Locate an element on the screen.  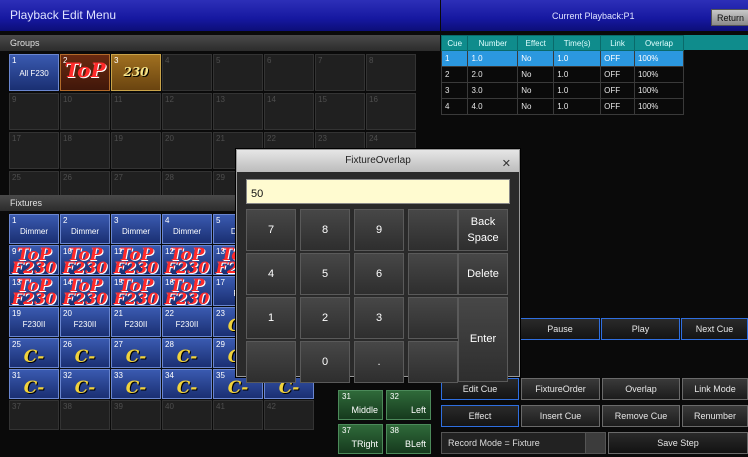
position-cell: 31 Middle is located at coordinates (360, 405).